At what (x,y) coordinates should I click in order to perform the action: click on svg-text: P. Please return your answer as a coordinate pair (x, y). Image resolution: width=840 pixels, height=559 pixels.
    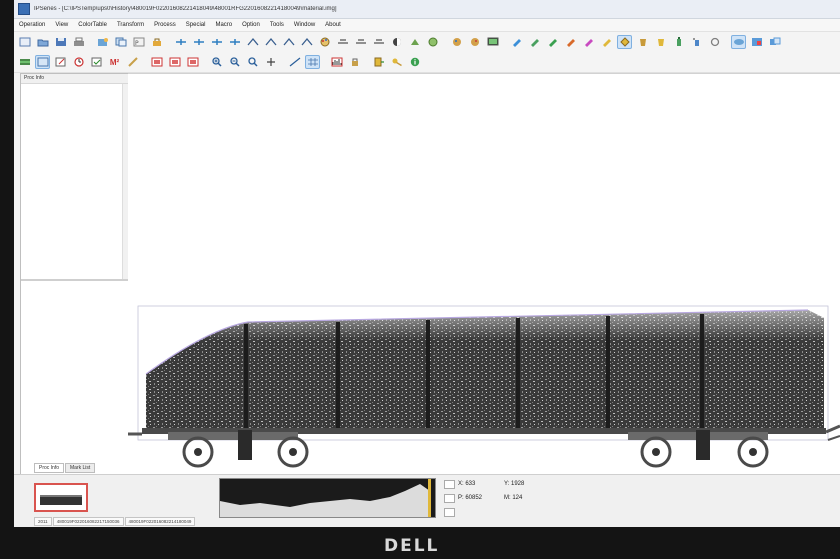
    Looking at the image, I should click on (137, 43).